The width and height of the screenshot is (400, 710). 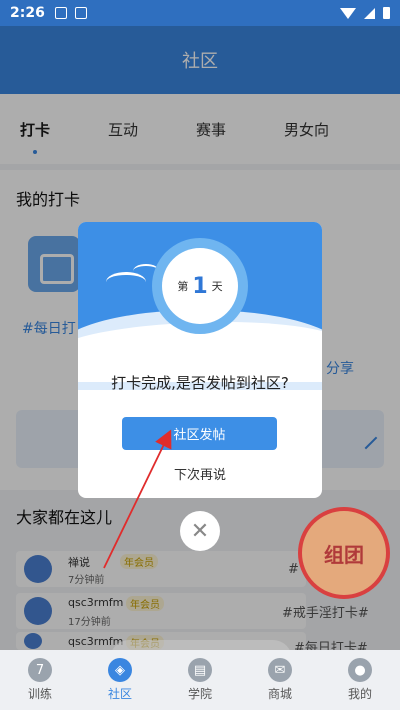 What do you see at coordinates (217, 286) in the screenshot?
I see `day-suffix: 天` at bounding box center [217, 286].